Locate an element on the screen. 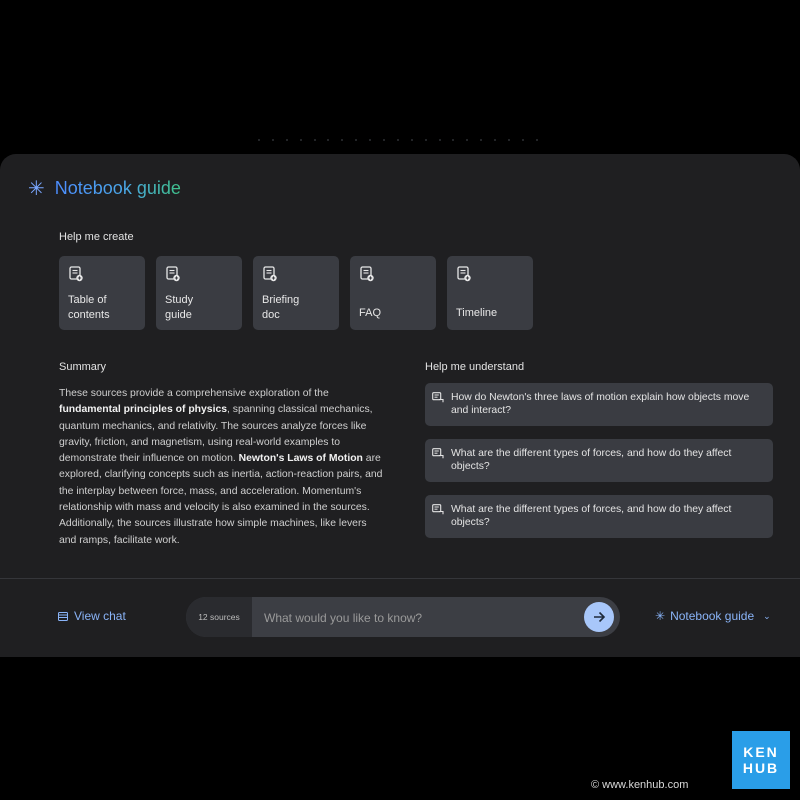 The image size is (800, 800). card-label: FAQ is located at coordinates (370, 313).